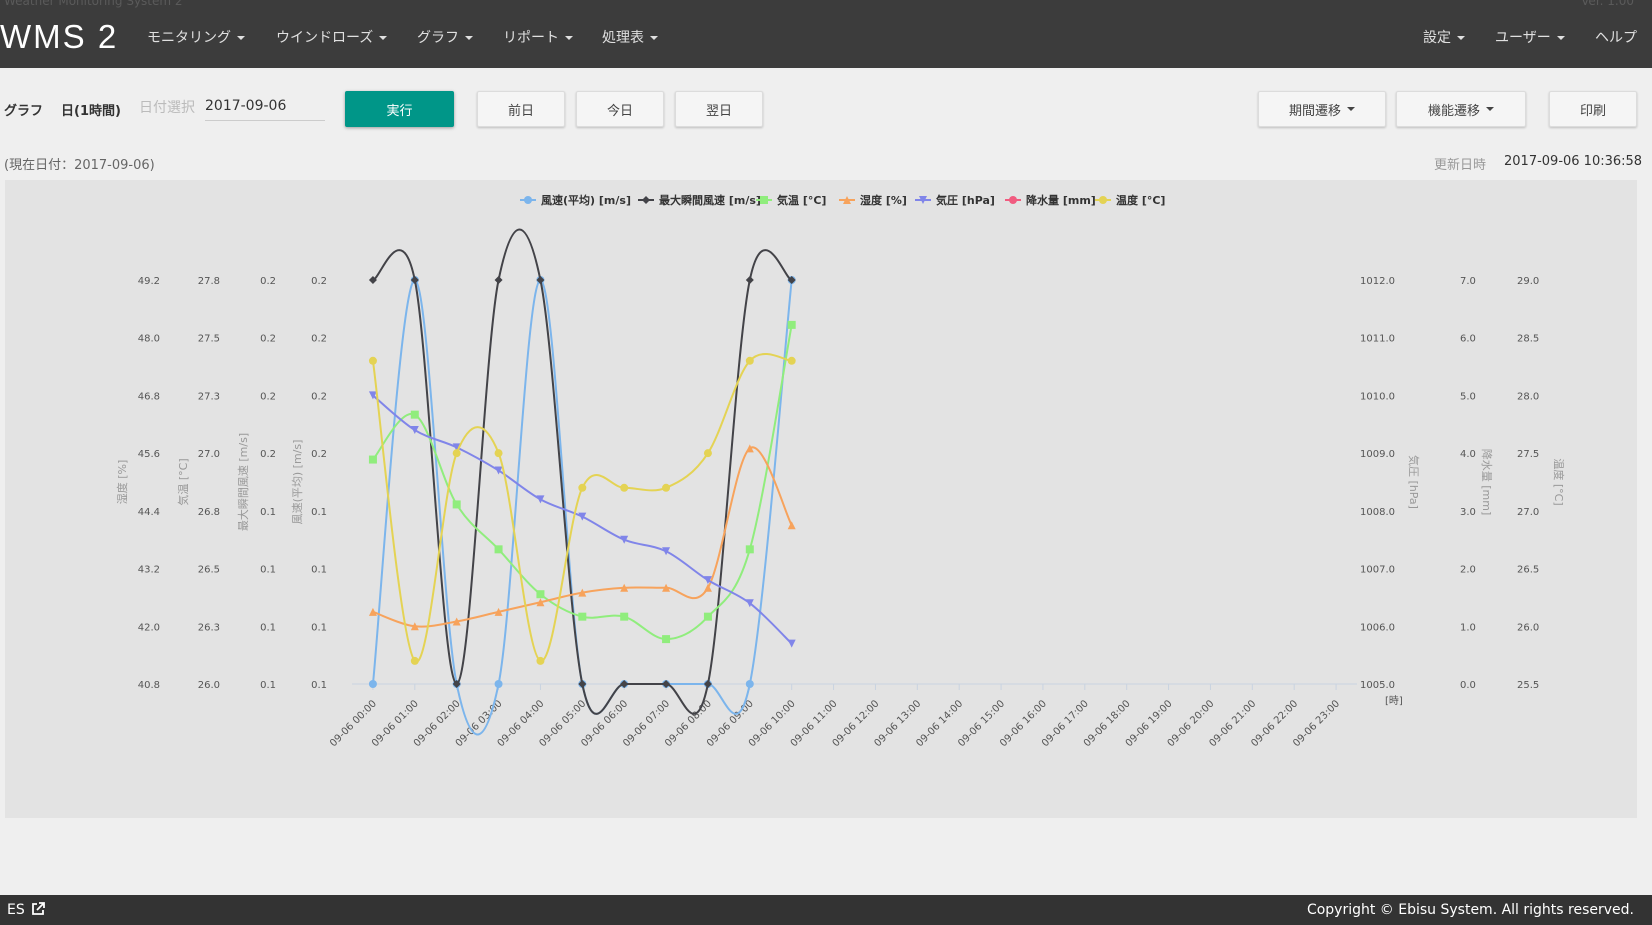  I want to click on function-shift-dropdown: 機能遷移, so click(1461, 109).